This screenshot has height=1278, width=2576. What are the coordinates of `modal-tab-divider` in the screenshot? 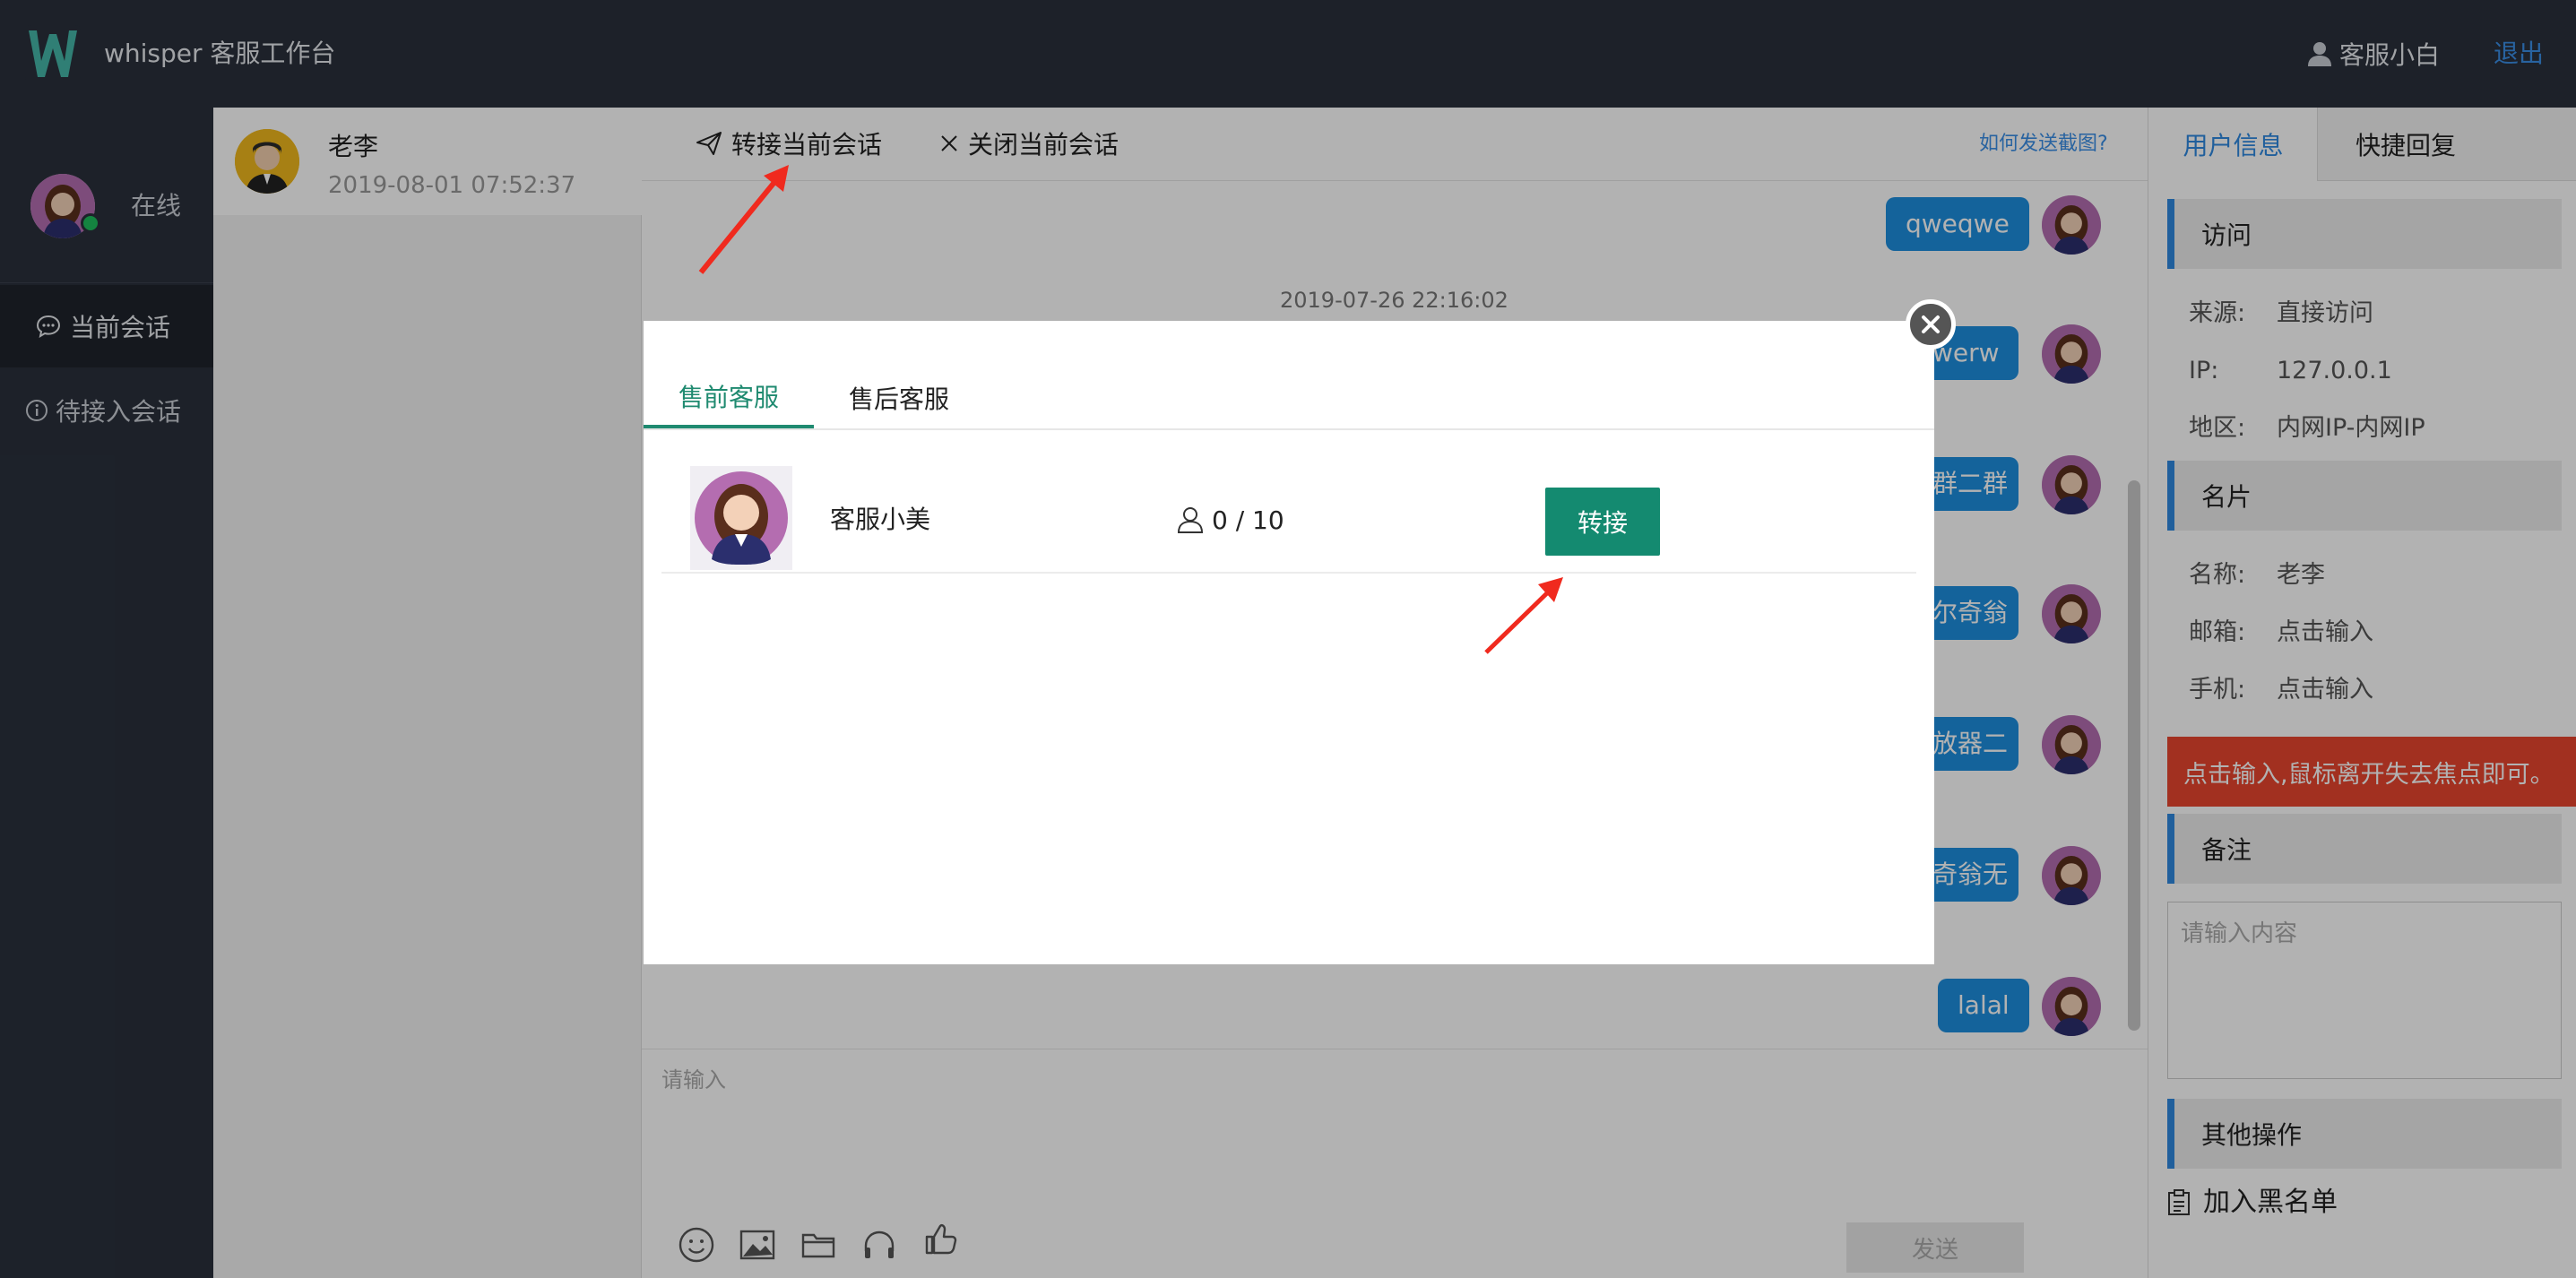 It's located at (1289, 429).